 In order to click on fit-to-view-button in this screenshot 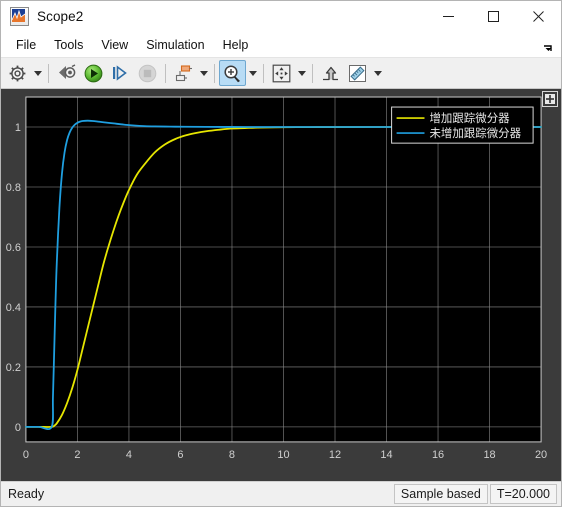, I will do `click(281, 73)`.